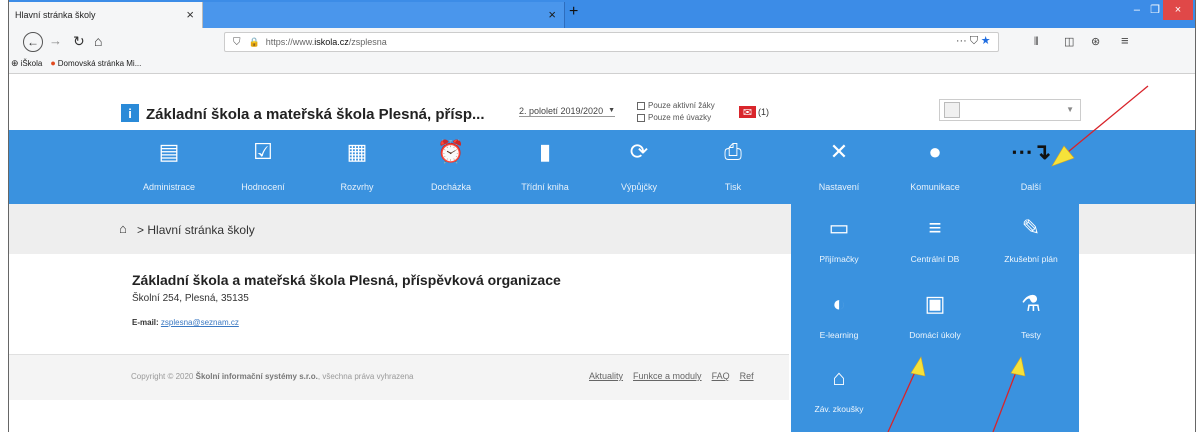  I want to click on menu-item-dochazka: ⏰ Docházka, so click(451, 167).